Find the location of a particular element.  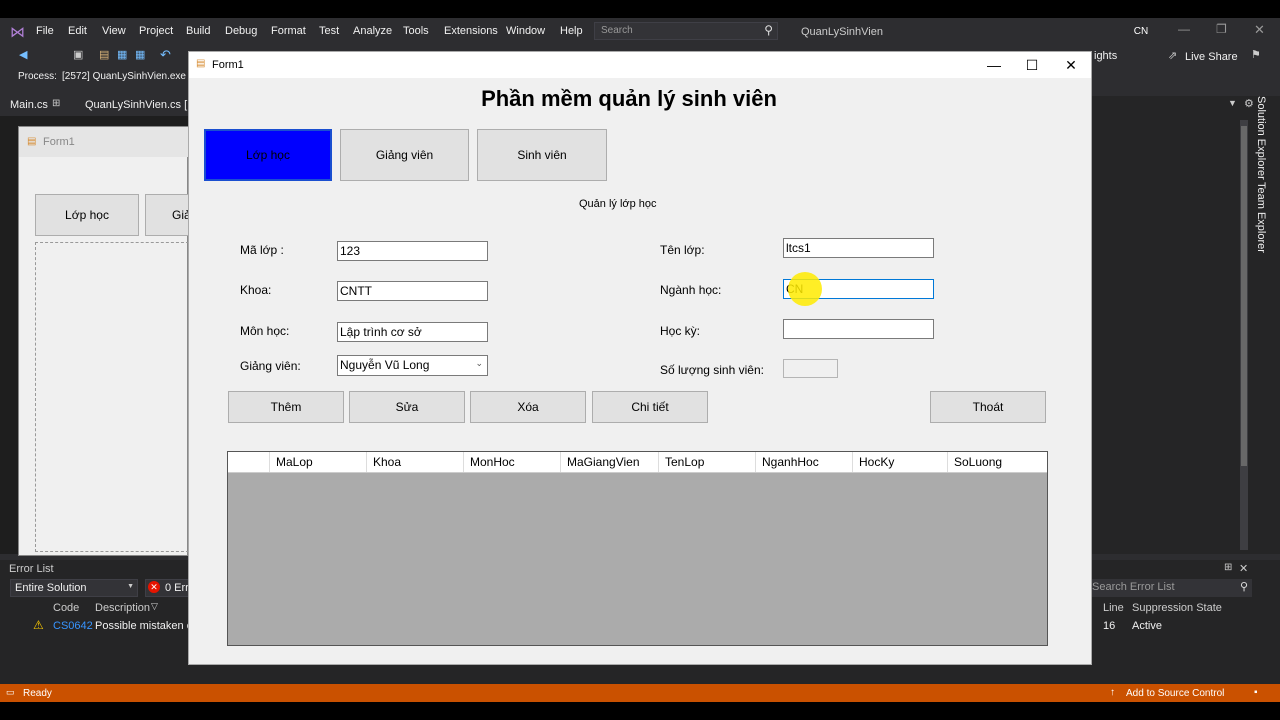

nav-sinh-vien-button: Sinh viên is located at coordinates (542, 155).